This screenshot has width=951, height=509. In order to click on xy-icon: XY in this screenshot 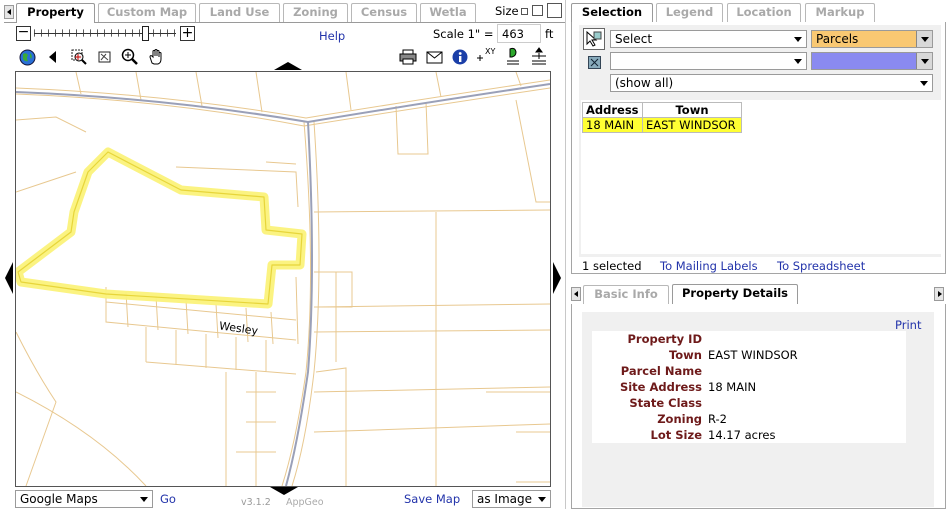, I will do `click(487, 55)`.